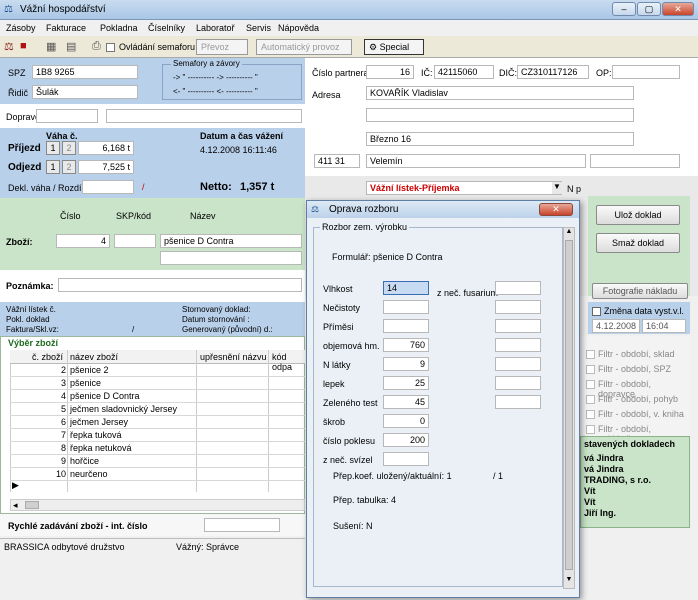 This screenshot has height=600, width=698. Describe the element at coordinates (83, 241) in the screenshot. I see `zbozi-cislo-field: 4` at that location.